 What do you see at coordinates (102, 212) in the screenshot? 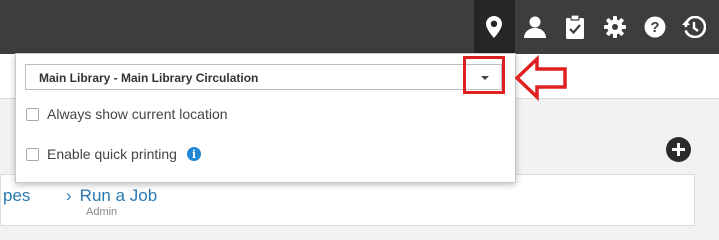
I see `run-job-subtitle: Admin` at bounding box center [102, 212].